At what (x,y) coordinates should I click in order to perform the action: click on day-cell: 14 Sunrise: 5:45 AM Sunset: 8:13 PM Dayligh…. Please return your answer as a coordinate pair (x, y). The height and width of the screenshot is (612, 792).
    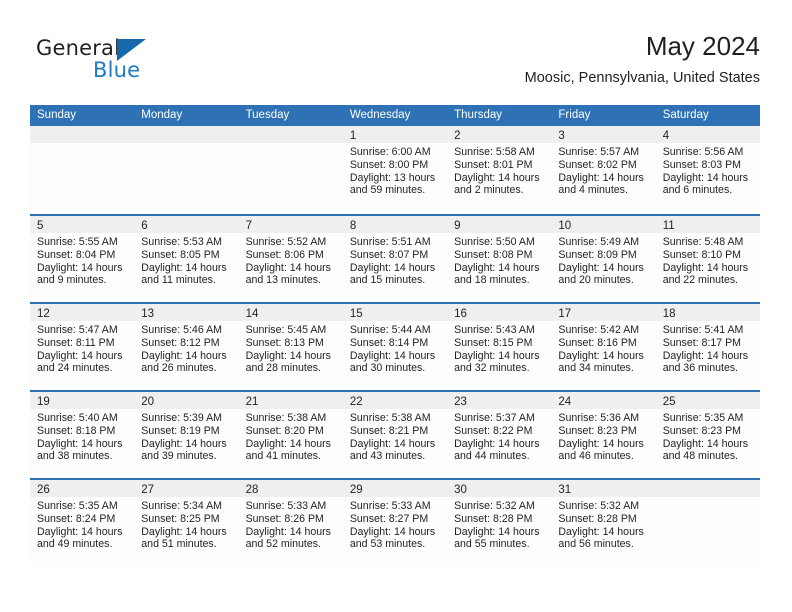
    Looking at the image, I should click on (290, 347).